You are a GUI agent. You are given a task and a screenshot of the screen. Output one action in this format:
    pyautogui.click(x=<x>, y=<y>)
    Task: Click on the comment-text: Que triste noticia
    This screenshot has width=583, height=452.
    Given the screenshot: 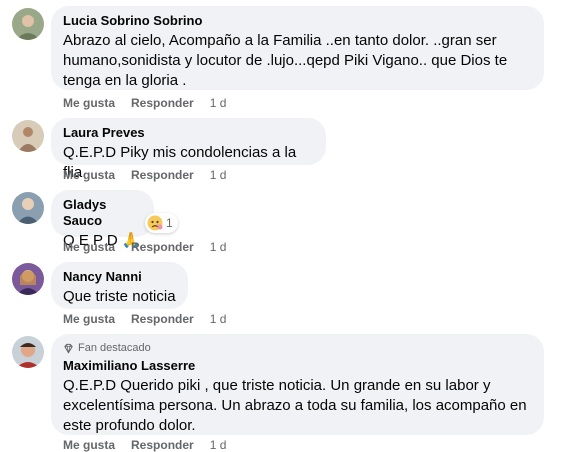 What is the action you would take?
    pyautogui.click(x=119, y=296)
    